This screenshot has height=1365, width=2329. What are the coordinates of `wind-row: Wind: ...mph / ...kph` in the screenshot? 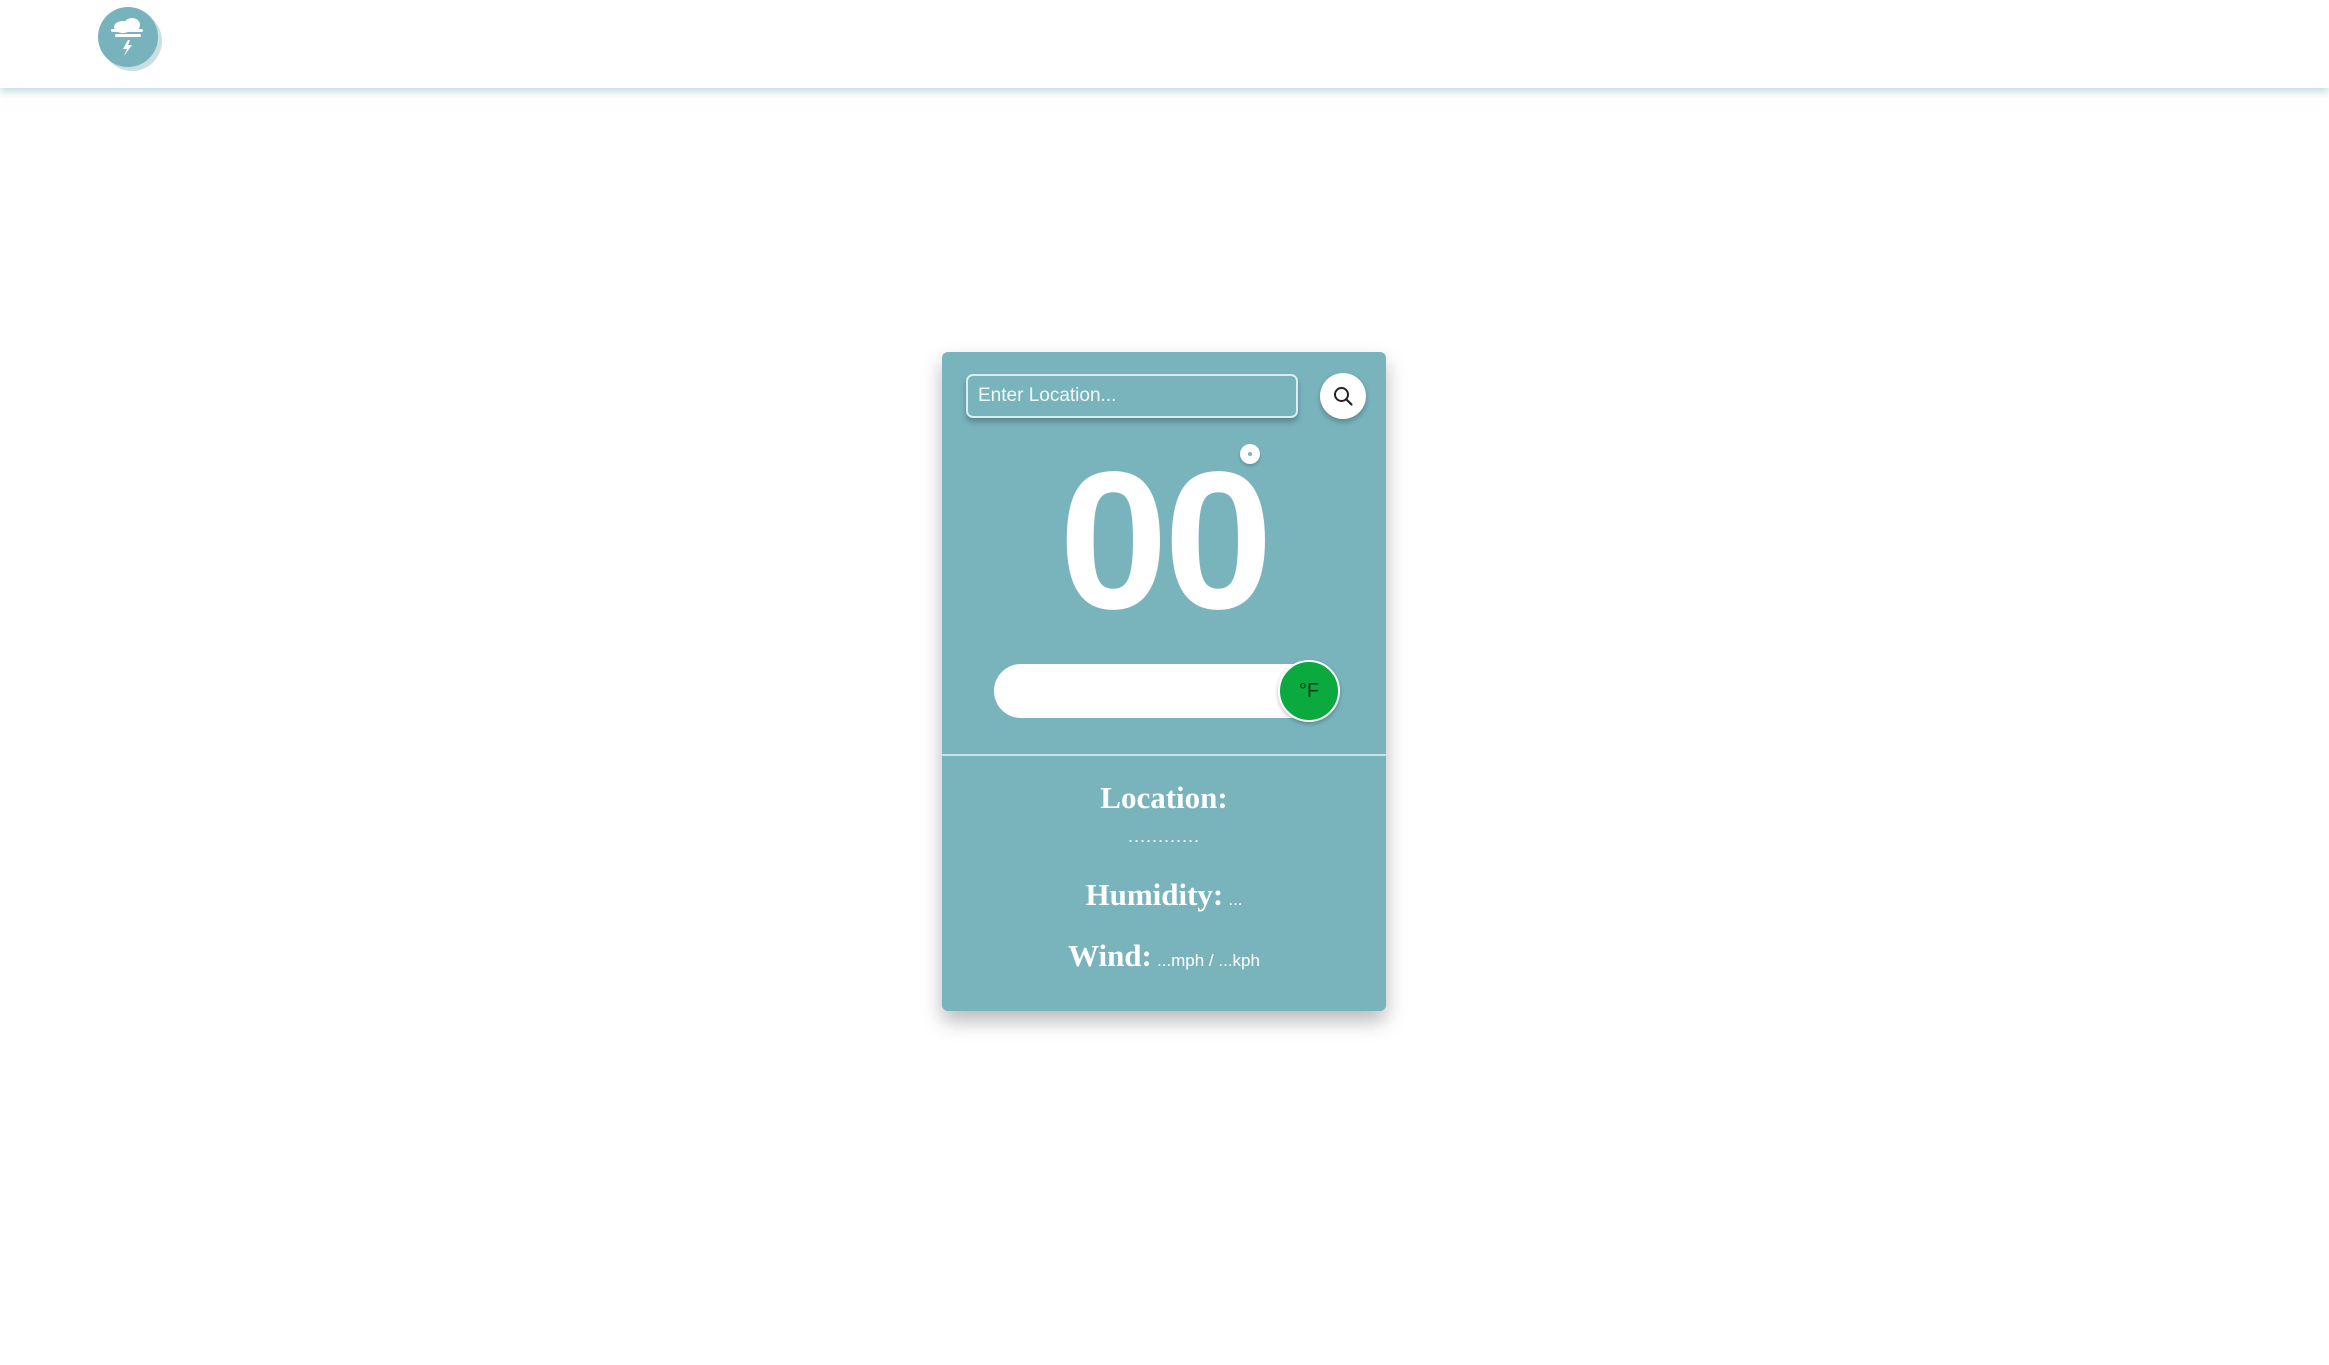 It's located at (1164, 956).